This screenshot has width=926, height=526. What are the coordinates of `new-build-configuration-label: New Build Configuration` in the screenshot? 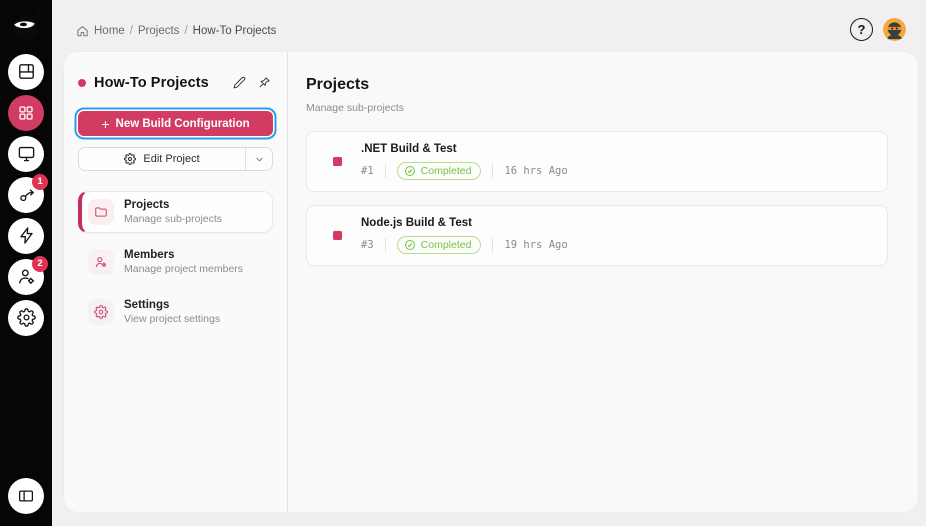 It's located at (182, 123).